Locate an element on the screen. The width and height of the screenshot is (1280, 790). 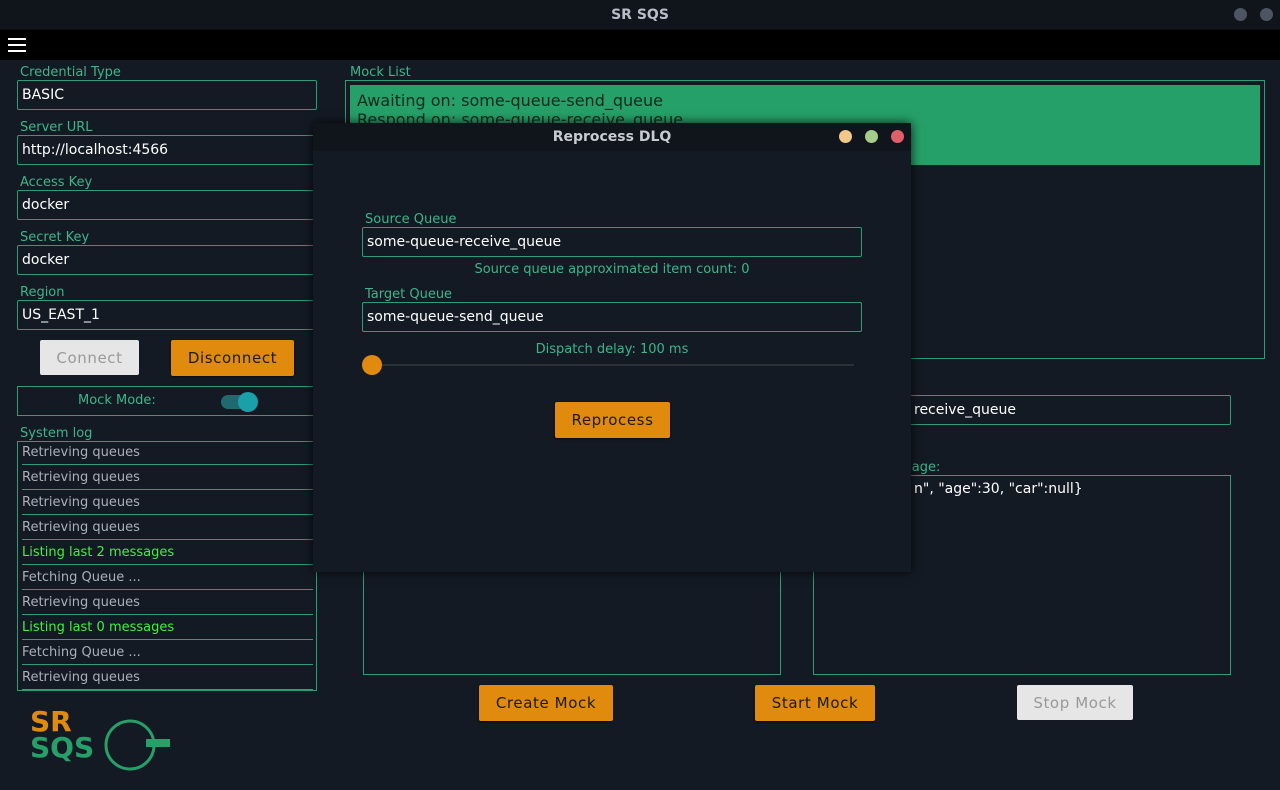
credential-type-label: Credential Type is located at coordinates (70, 72).